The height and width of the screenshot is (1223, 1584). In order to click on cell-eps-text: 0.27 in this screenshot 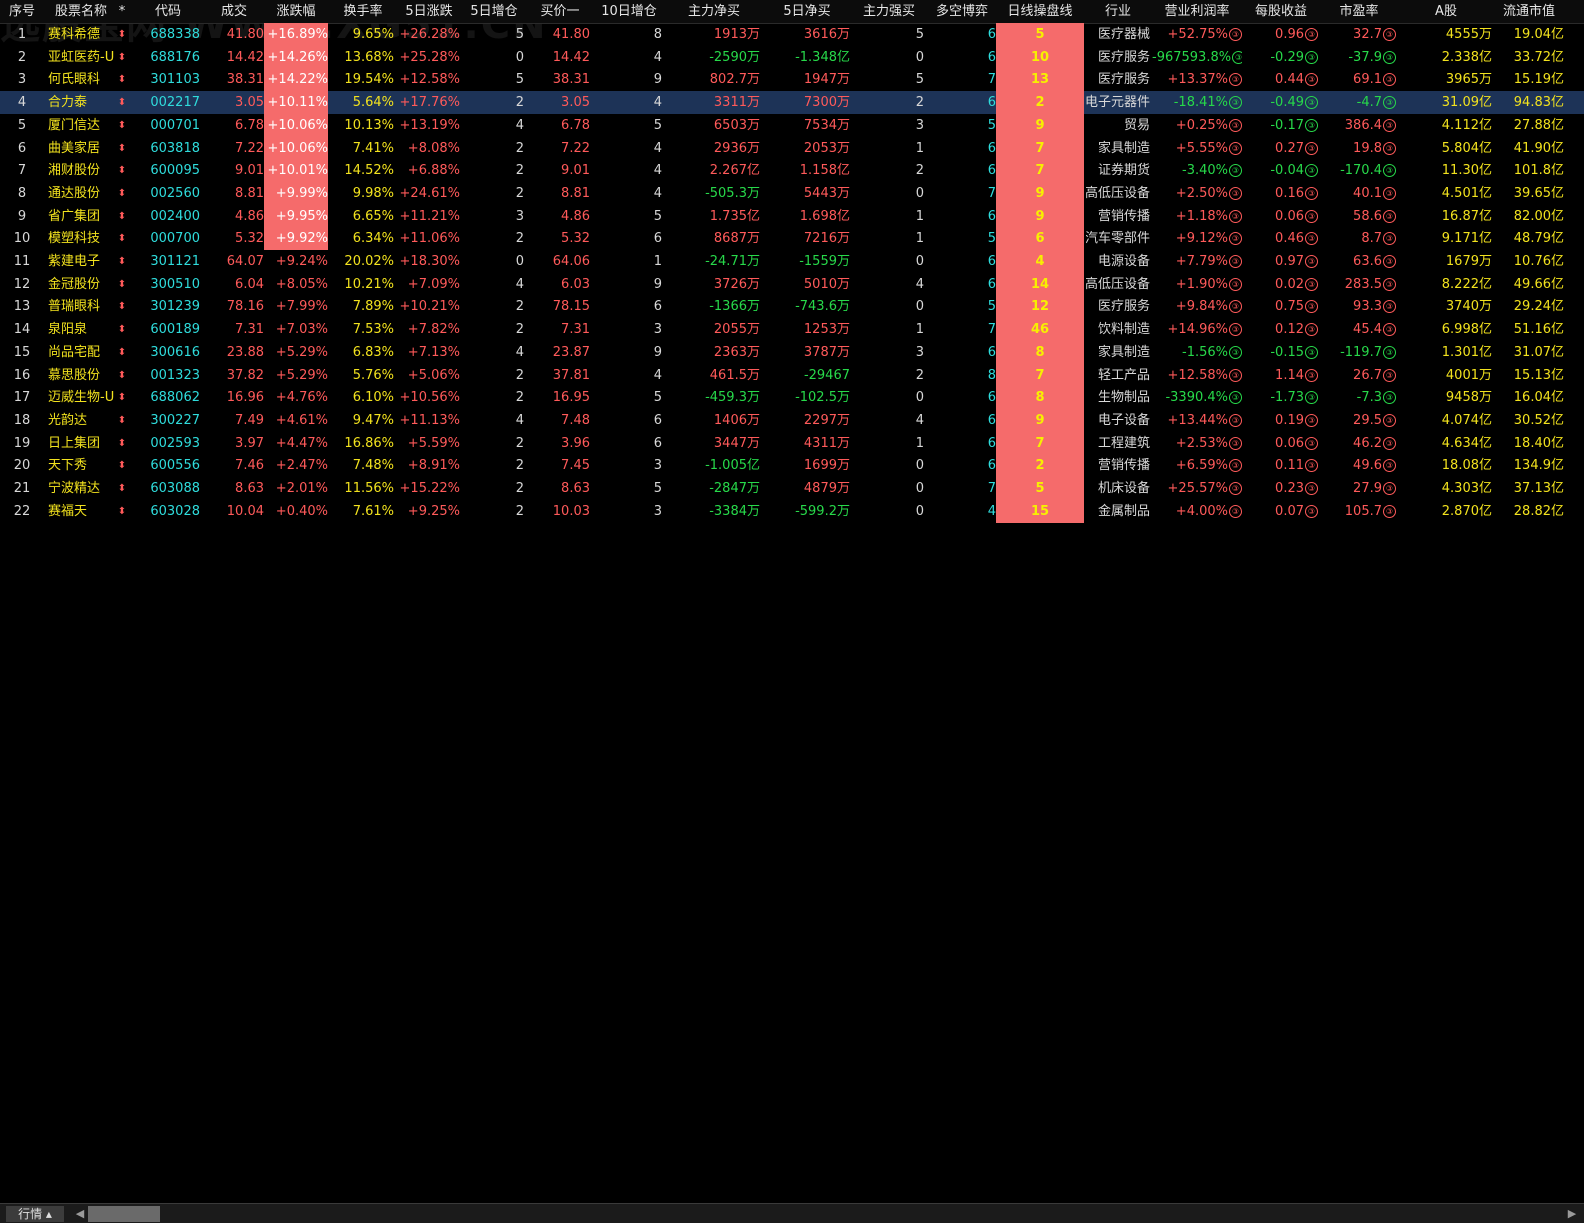, I will do `click(1289, 148)`.